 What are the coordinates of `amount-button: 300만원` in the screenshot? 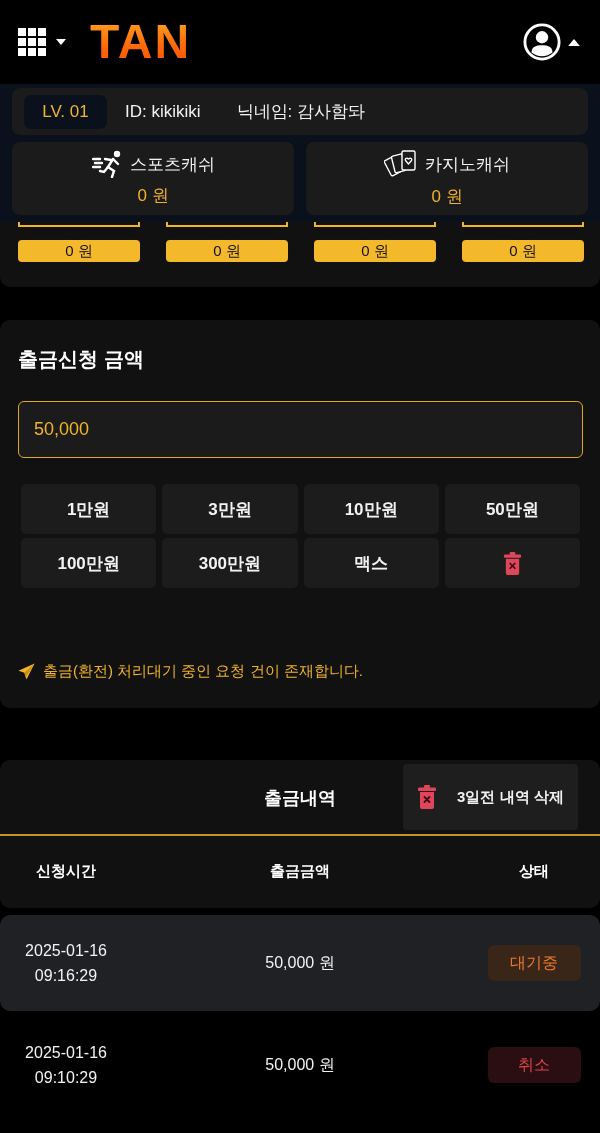 It's located at (230, 563).